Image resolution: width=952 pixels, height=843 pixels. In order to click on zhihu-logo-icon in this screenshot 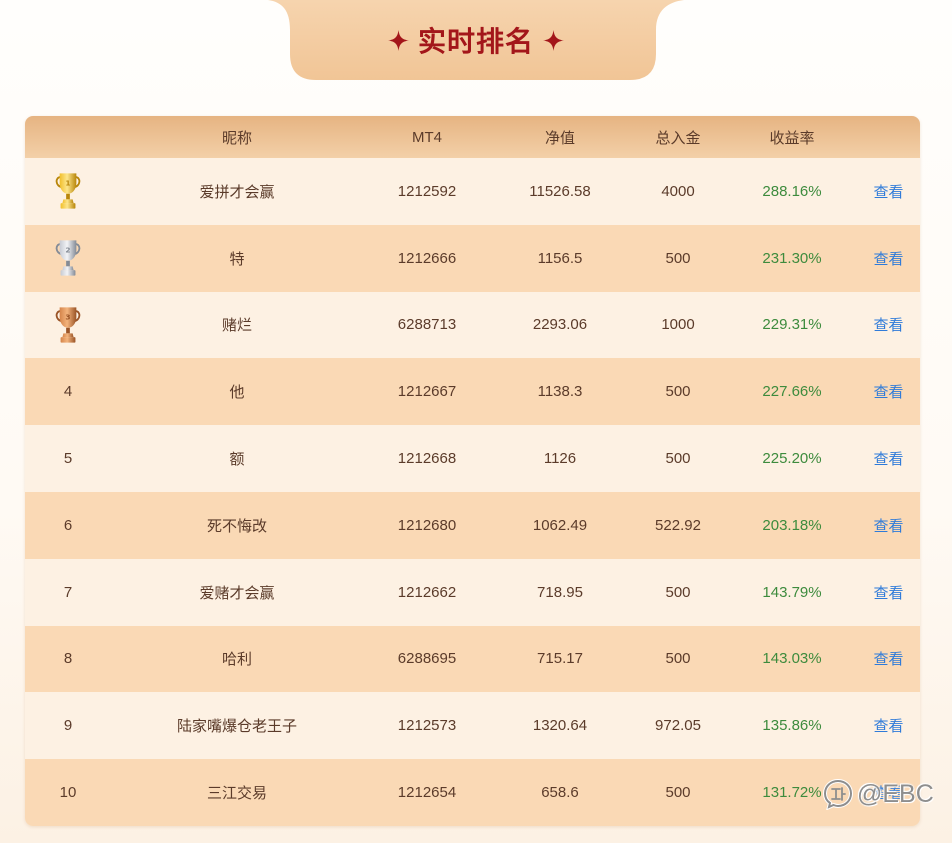, I will do `click(838, 794)`.